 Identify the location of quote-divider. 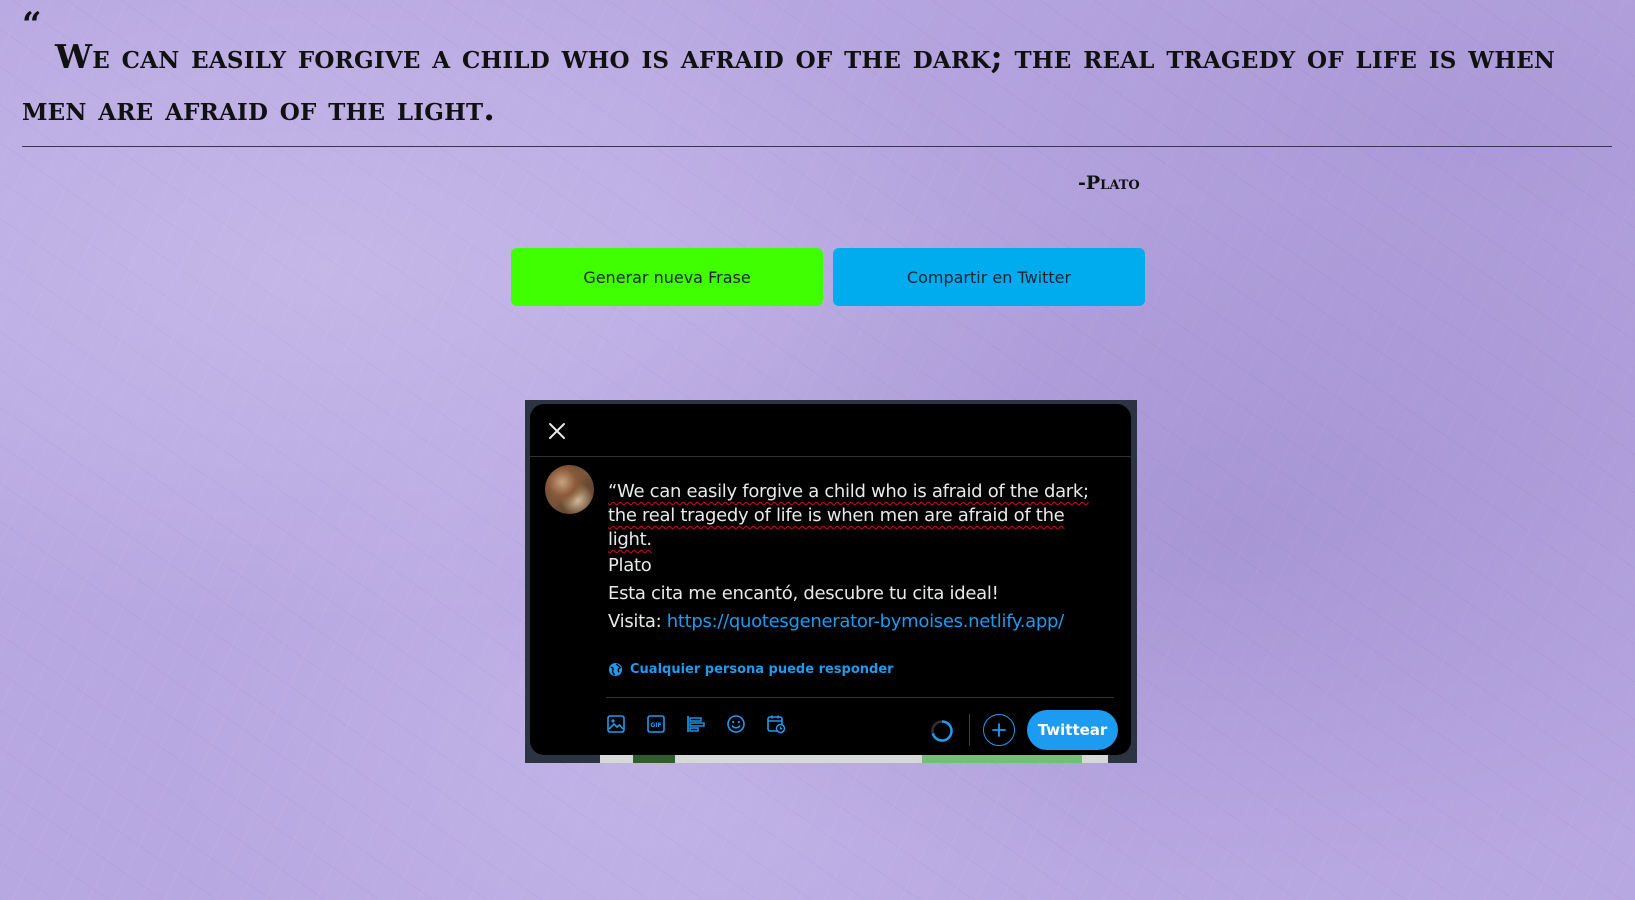
(817, 146).